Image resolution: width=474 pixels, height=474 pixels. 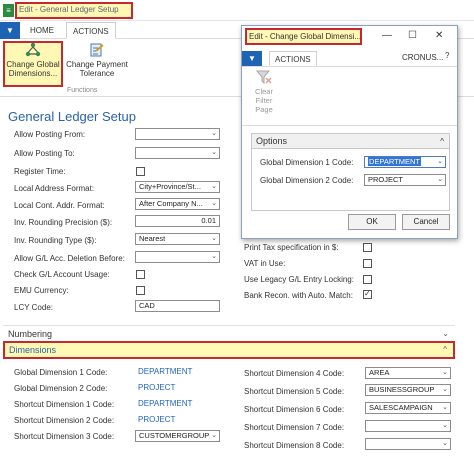 What do you see at coordinates (408, 408) in the screenshot?
I see `shortcut-dim-6-field: SALESCAMPAIGN ⌄` at bounding box center [408, 408].